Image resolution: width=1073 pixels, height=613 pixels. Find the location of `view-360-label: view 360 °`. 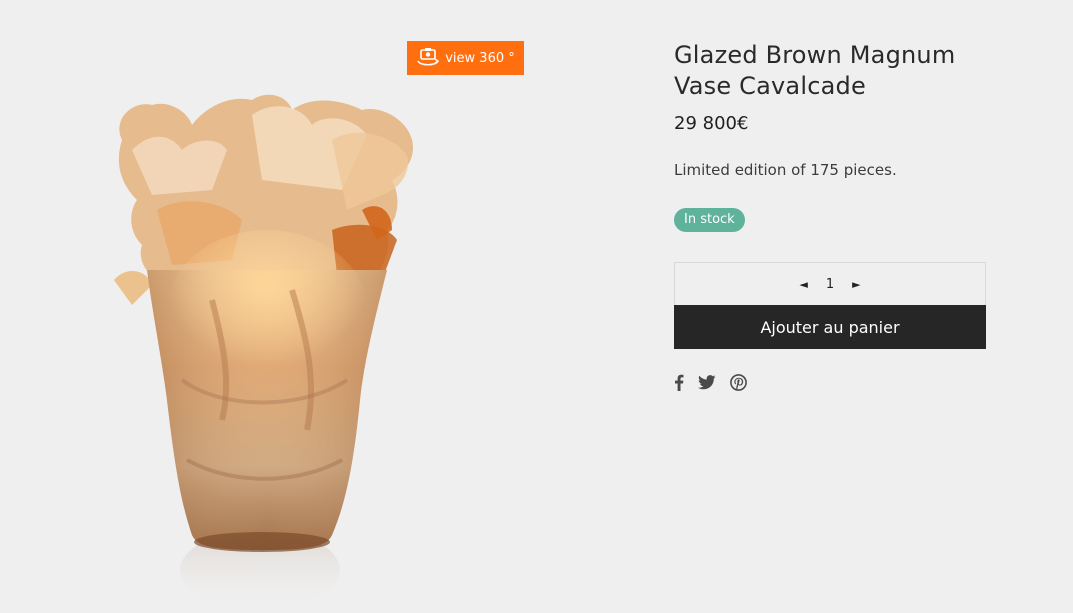

view-360-label: view 360 ° is located at coordinates (480, 58).